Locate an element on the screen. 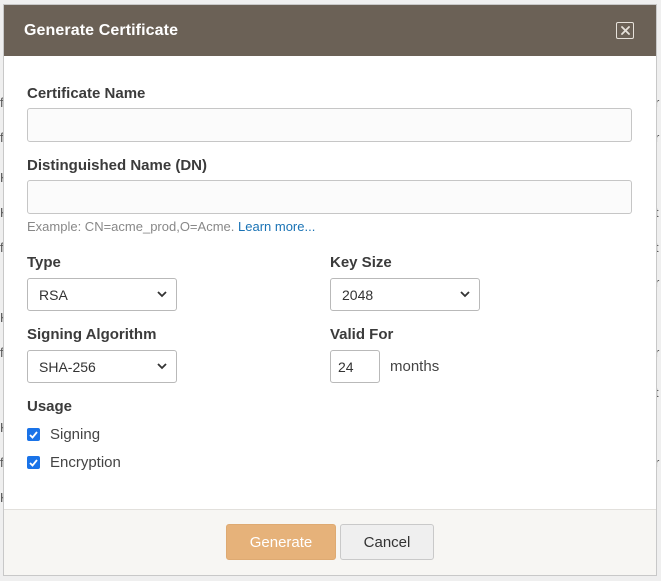 The image size is (661, 581). signing-algorithm-select-value: SHA-256 is located at coordinates (67, 366).